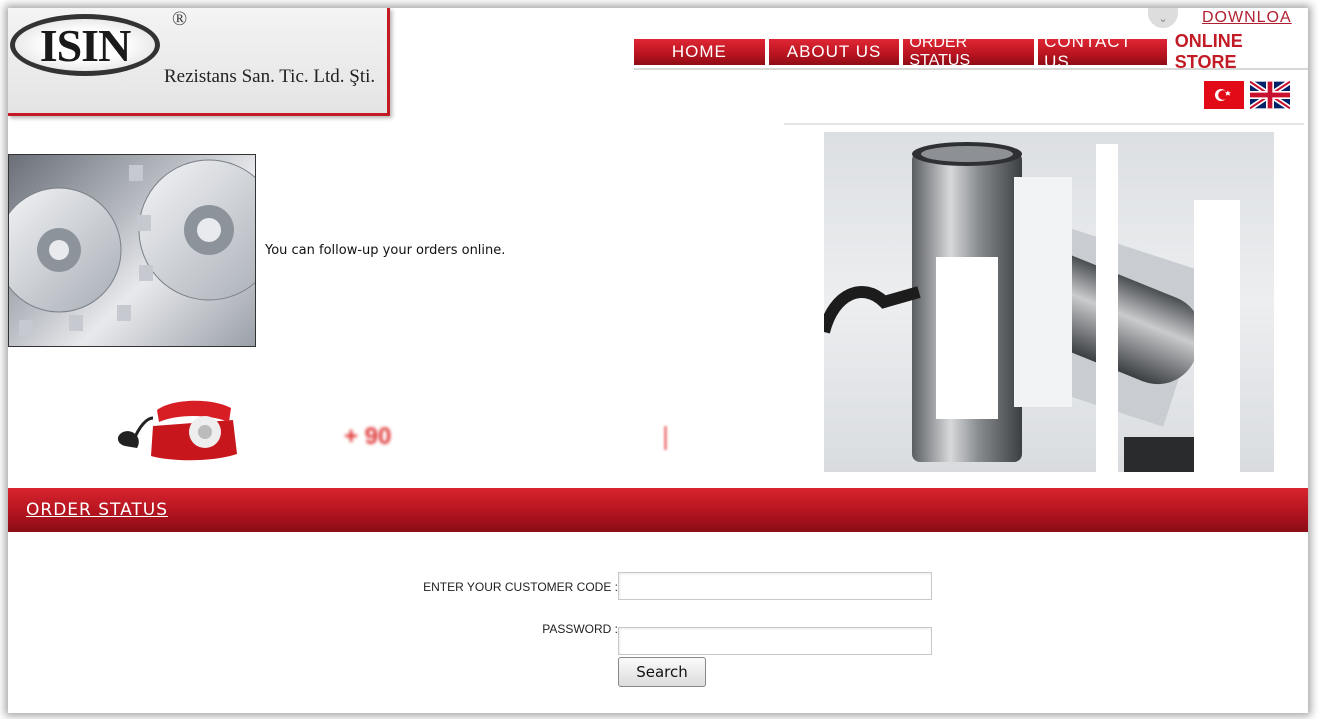  Describe the element at coordinates (385, 250) in the screenshot. I see `intro-text: You can follow-up your orders online.` at that location.